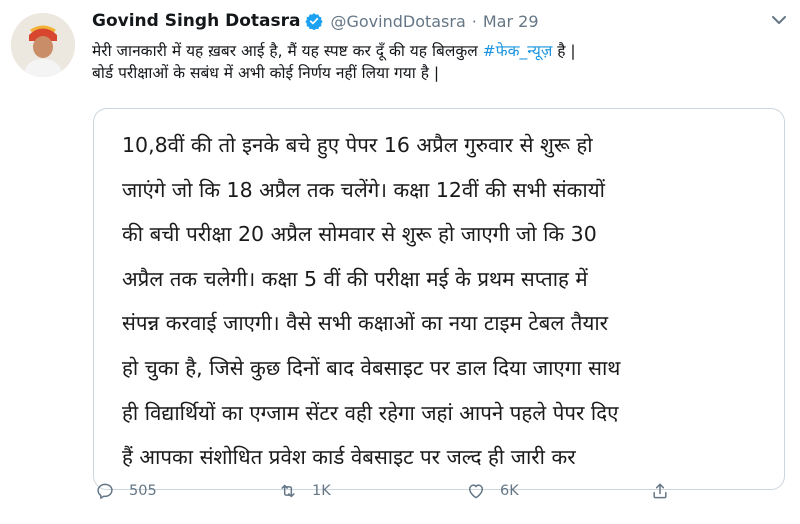  I want to click on reply-button: 505, so click(126, 491).